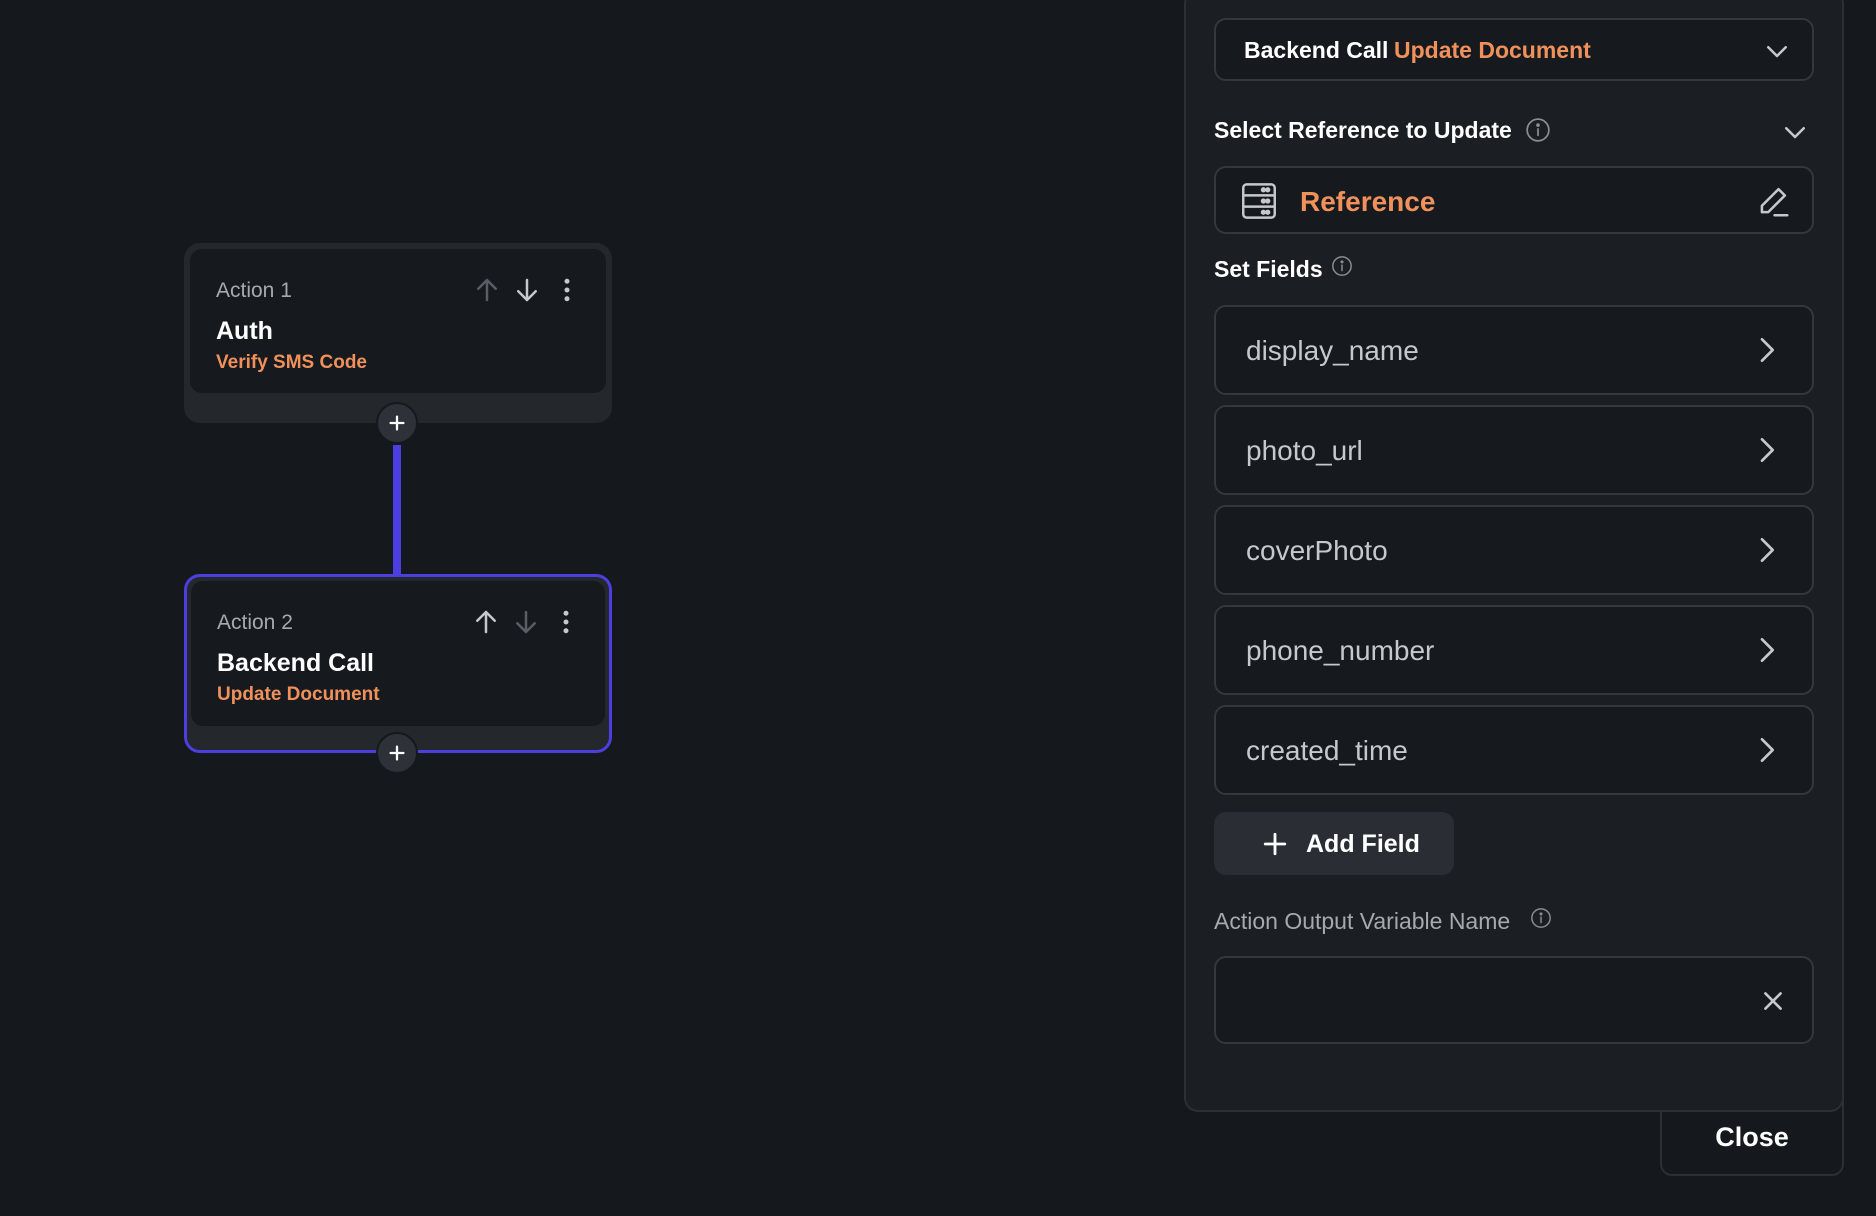  I want to click on action-type-dropdown: Backend Call Update Document, so click(1514, 49).